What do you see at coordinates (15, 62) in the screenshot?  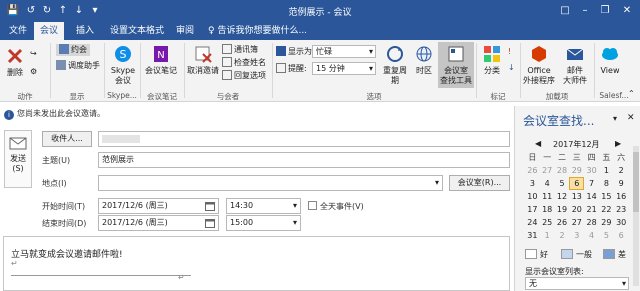 I see `delete-button: 删除` at bounding box center [15, 62].